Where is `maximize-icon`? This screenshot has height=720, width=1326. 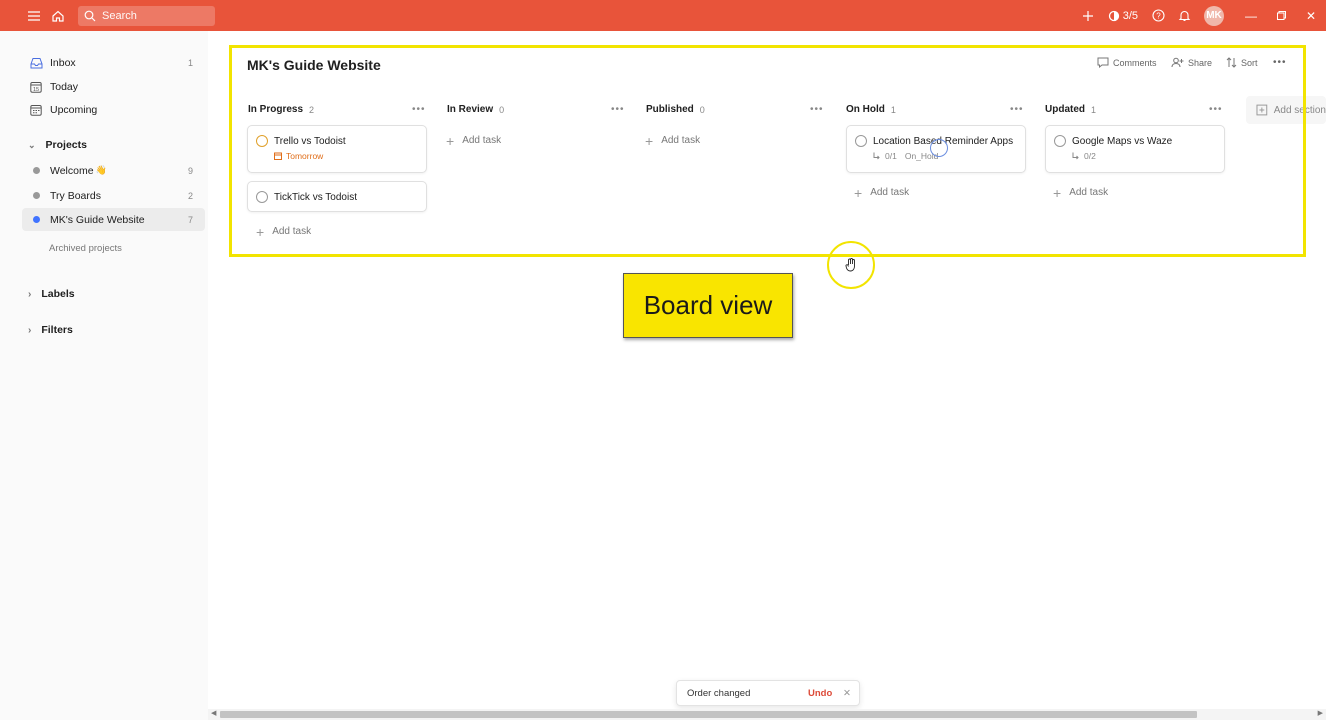 maximize-icon is located at coordinates (1281, 15).